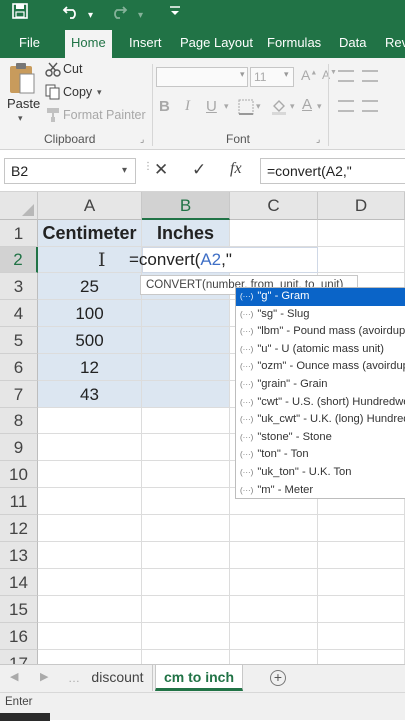 This screenshot has height=721, width=405. Describe the element at coordinates (19, 260) in the screenshot. I see `row-header: 2` at that location.